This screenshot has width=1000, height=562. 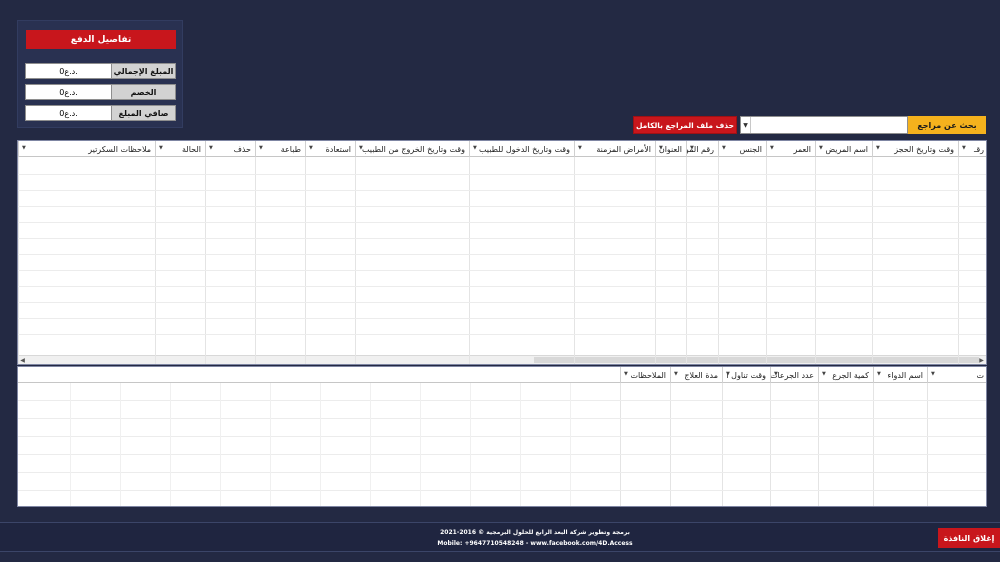 I want to click on appointments-column-label: الأمراض المزمنة, so click(x=623, y=149).